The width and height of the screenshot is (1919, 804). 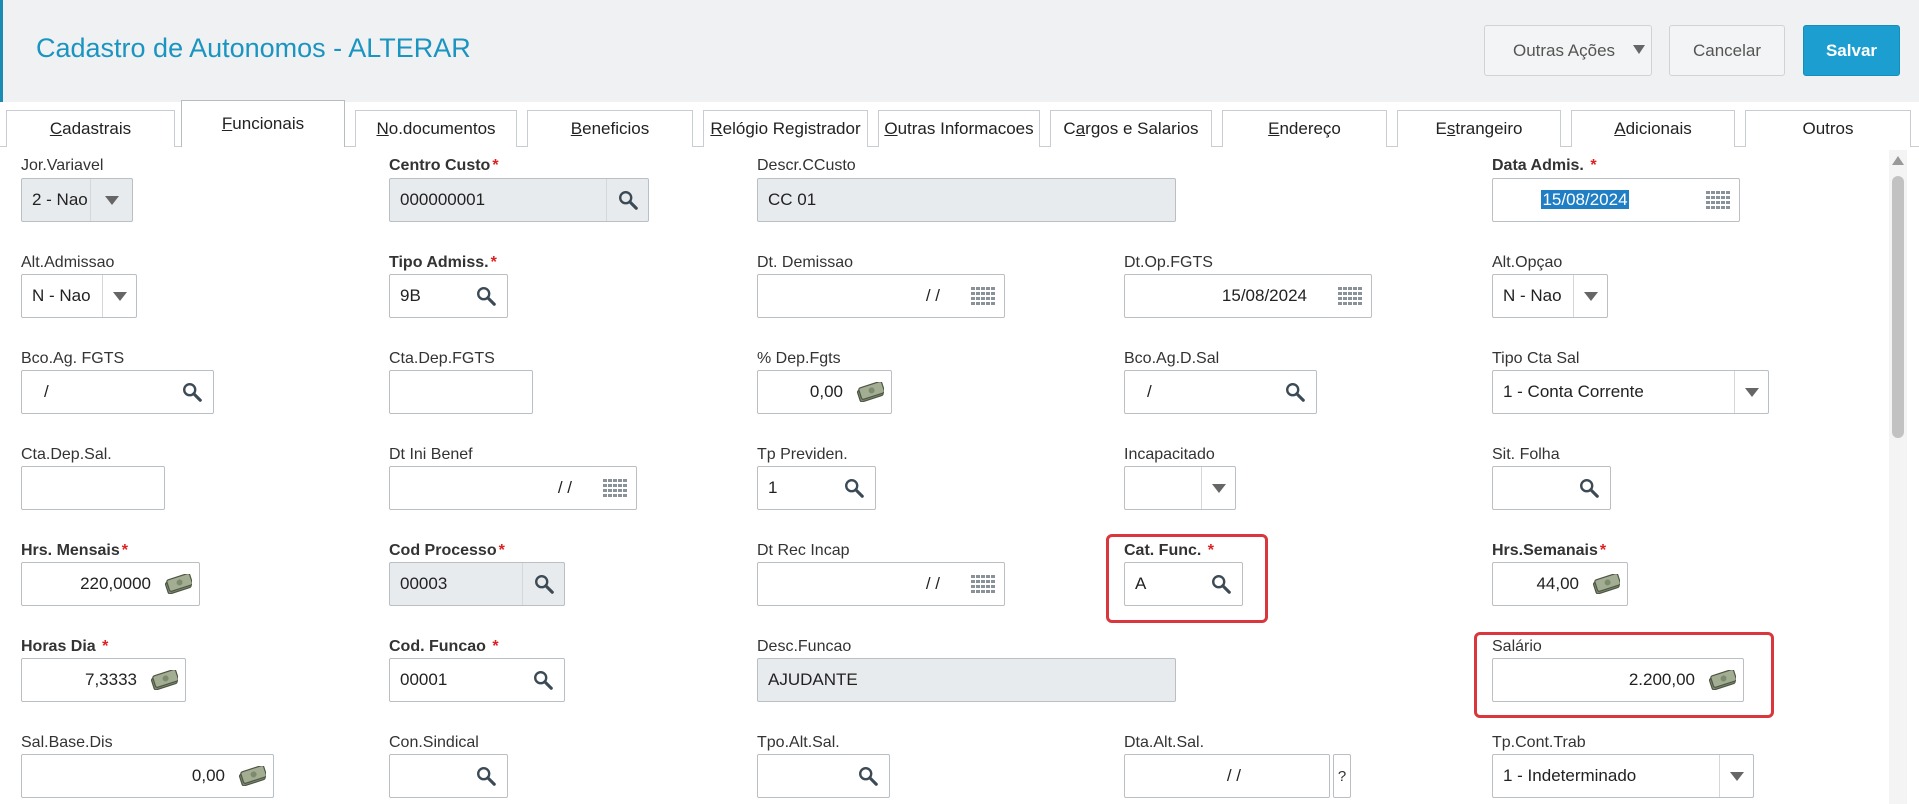 What do you see at coordinates (477, 584) in the screenshot?
I see `cod-processo-input: 00003` at bounding box center [477, 584].